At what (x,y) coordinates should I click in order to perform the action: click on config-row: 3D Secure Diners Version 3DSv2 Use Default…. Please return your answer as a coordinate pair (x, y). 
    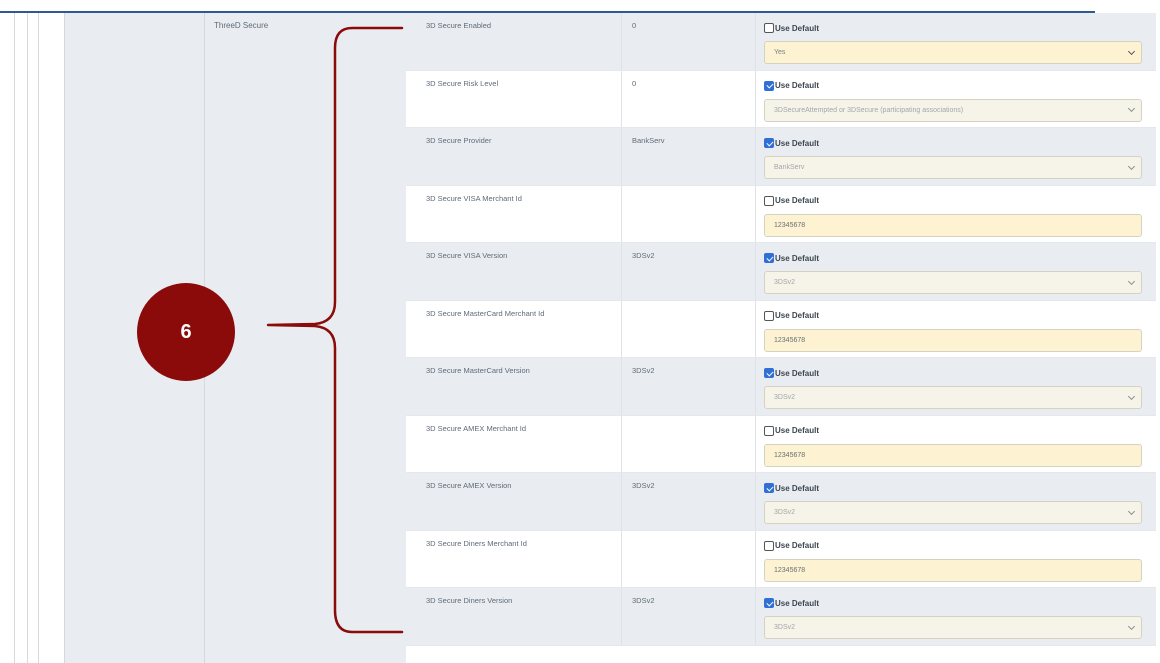
    Looking at the image, I should click on (781, 617).